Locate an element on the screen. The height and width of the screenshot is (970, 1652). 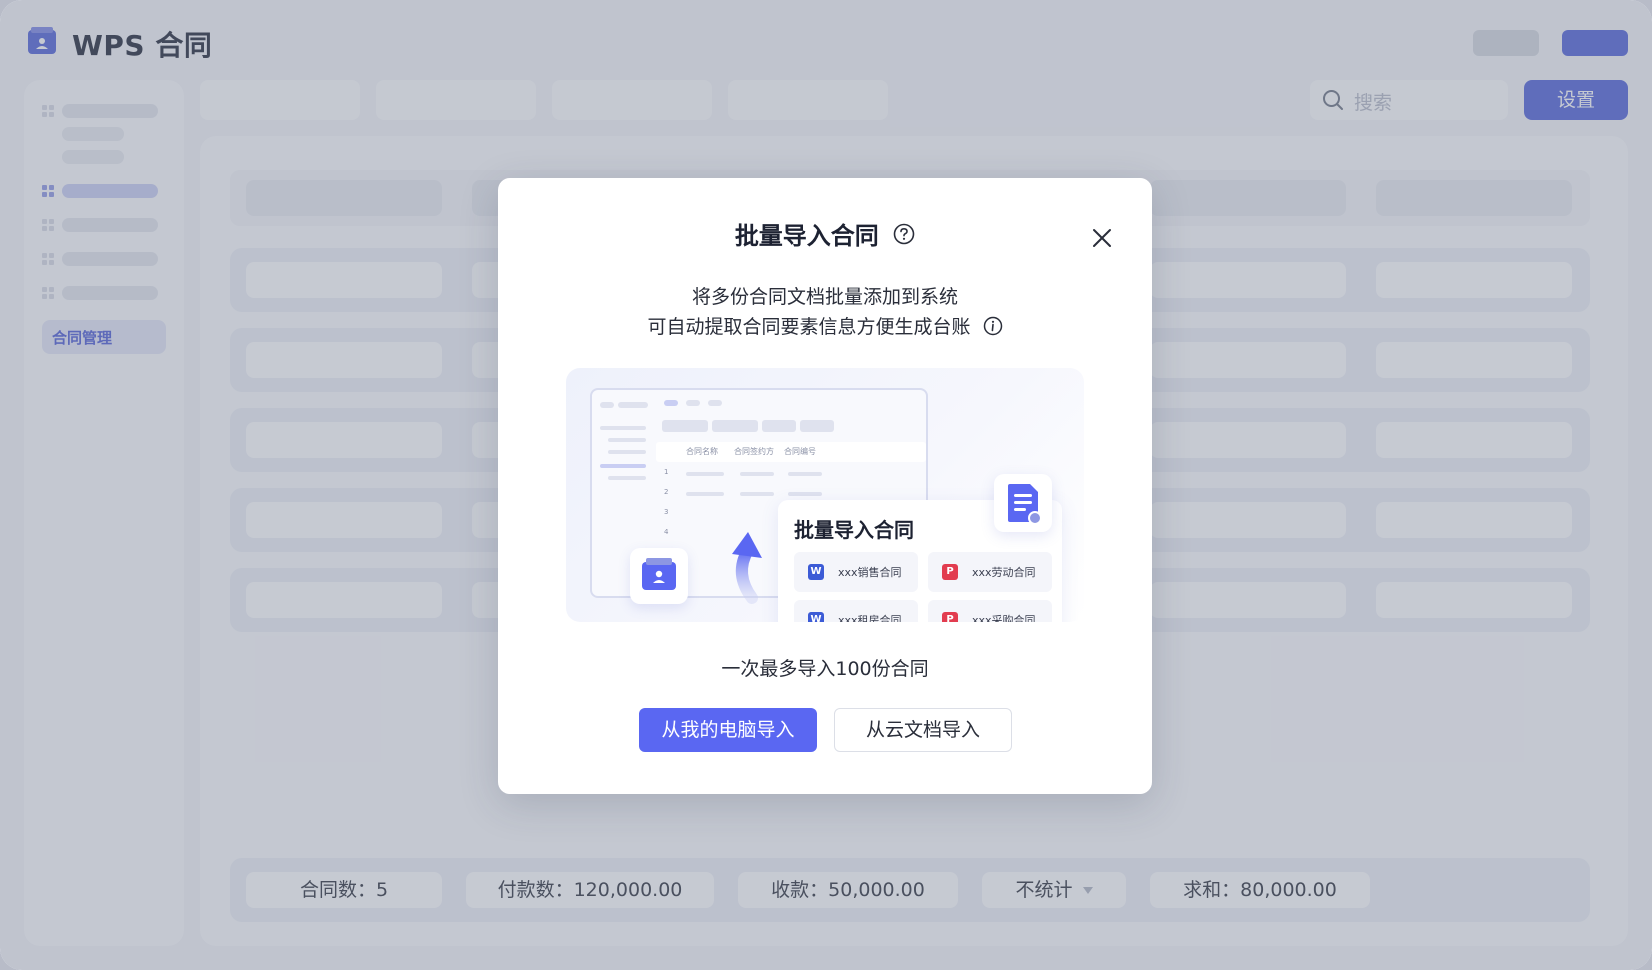
illustration-file-item: W xxx租房合同 is located at coordinates (856, 611).